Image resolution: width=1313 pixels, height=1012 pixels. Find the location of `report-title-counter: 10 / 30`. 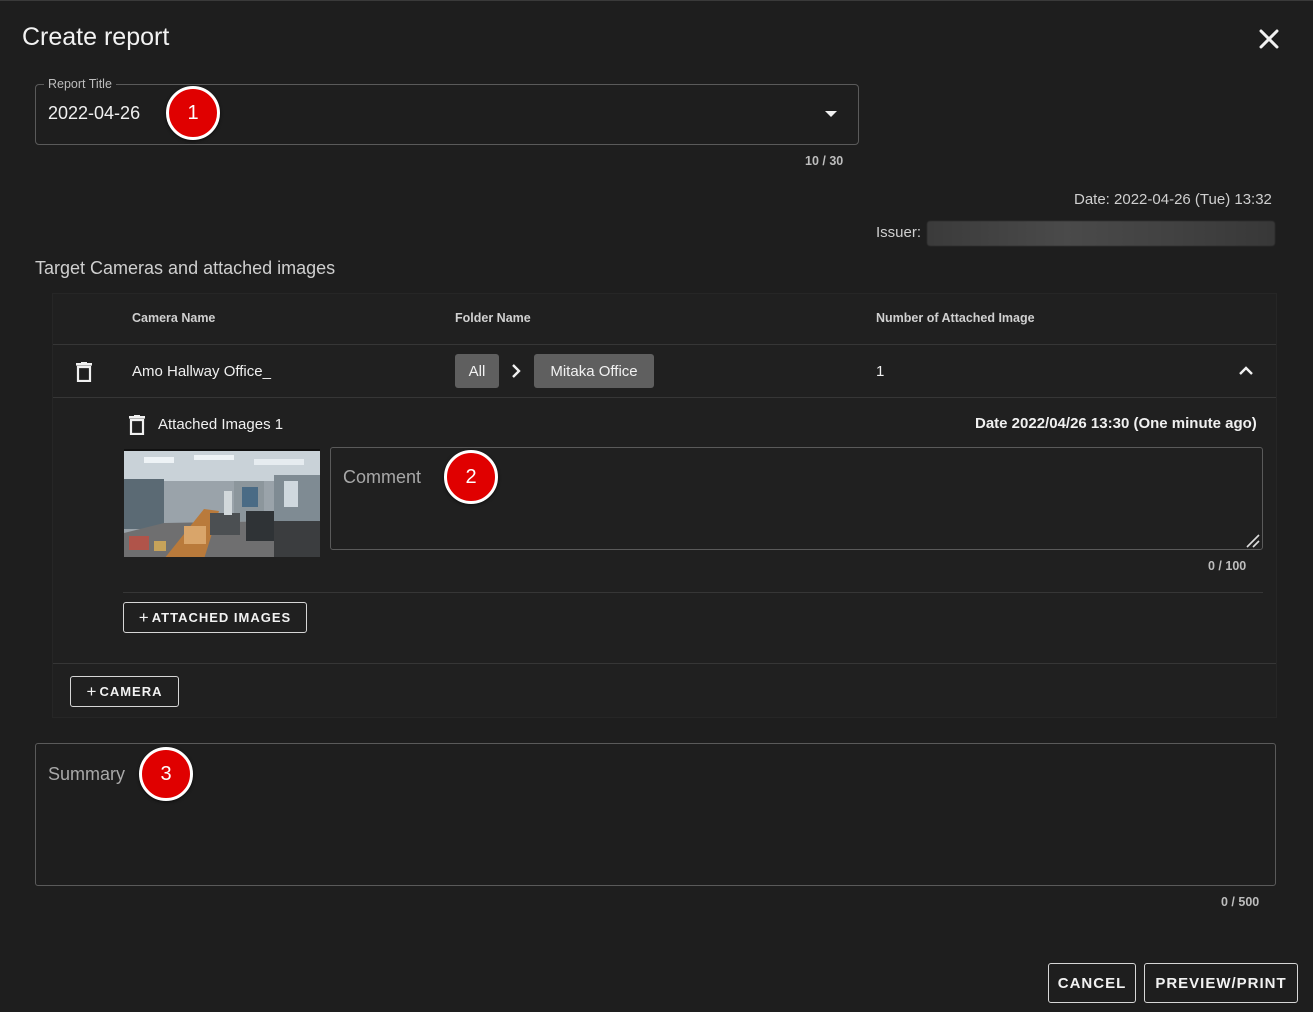

report-title-counter: 10 / 30 is located at coordinates (824, 161).